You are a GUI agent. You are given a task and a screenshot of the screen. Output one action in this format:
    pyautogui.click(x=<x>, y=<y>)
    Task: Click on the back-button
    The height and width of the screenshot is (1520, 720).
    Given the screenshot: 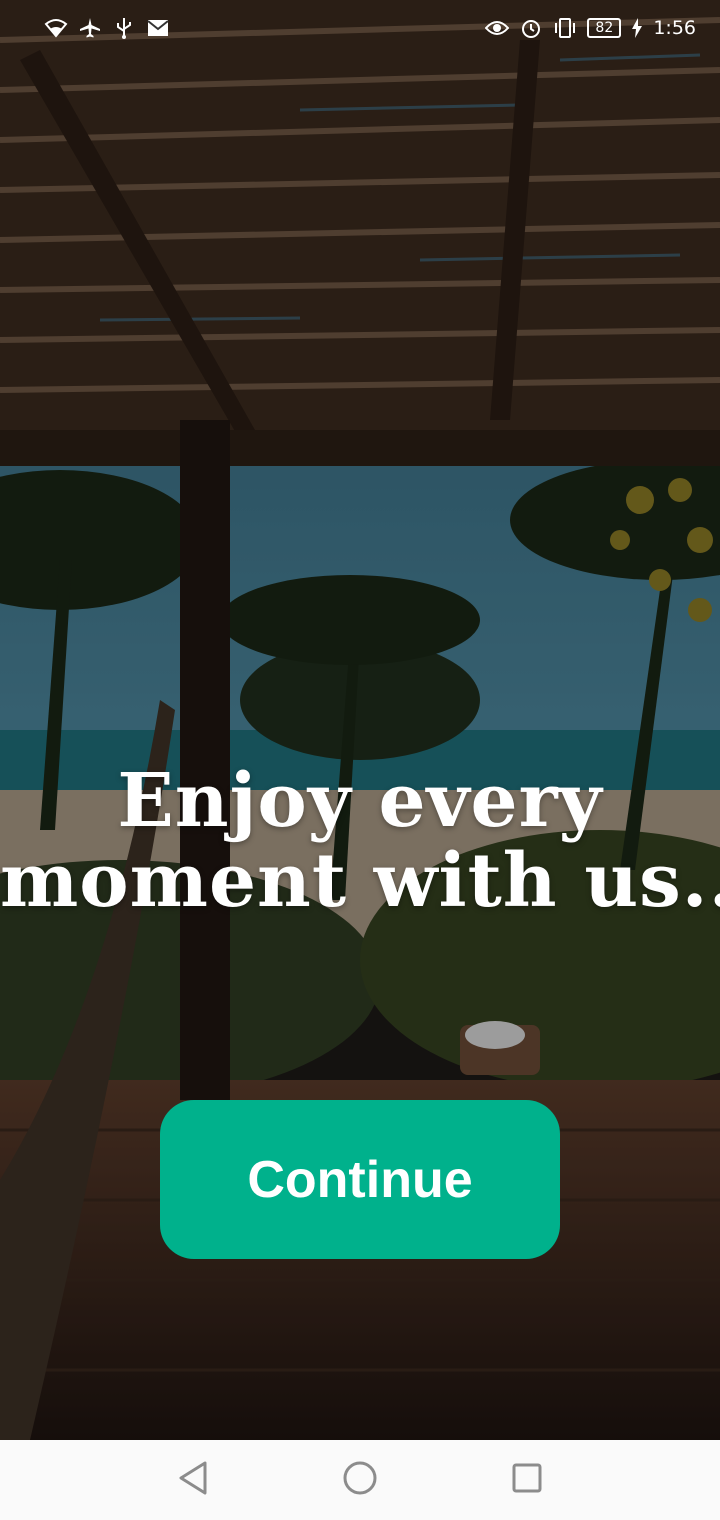 What is the action you would take?
    pyautogui.click(x=193, y=1480)
    